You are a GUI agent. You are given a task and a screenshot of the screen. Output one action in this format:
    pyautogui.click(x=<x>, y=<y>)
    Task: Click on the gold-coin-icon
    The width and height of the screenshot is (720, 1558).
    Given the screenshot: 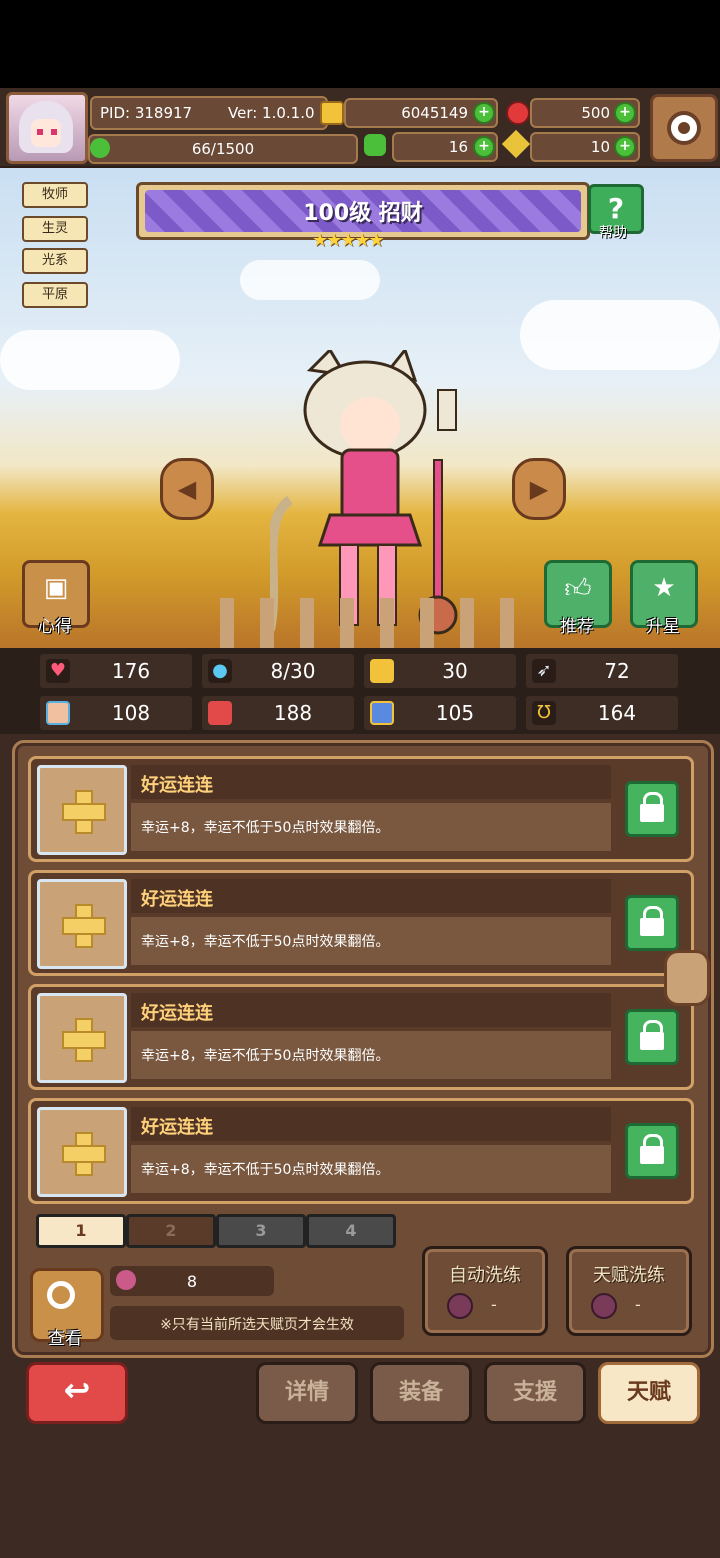 What is the action you would take?
    pyautogui.click(x=332, y=113)
    